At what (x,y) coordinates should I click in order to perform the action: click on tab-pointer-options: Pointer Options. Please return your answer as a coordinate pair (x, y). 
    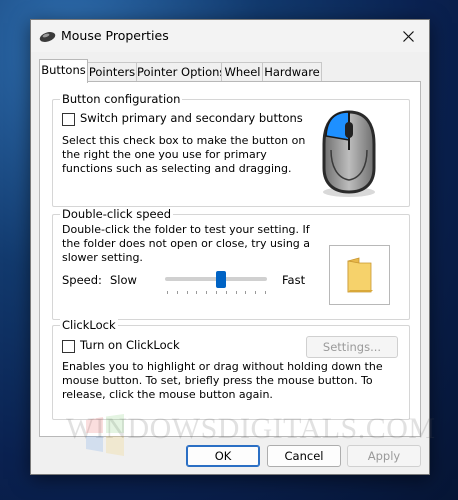
    Looking at the image, I should click on (180, 72).